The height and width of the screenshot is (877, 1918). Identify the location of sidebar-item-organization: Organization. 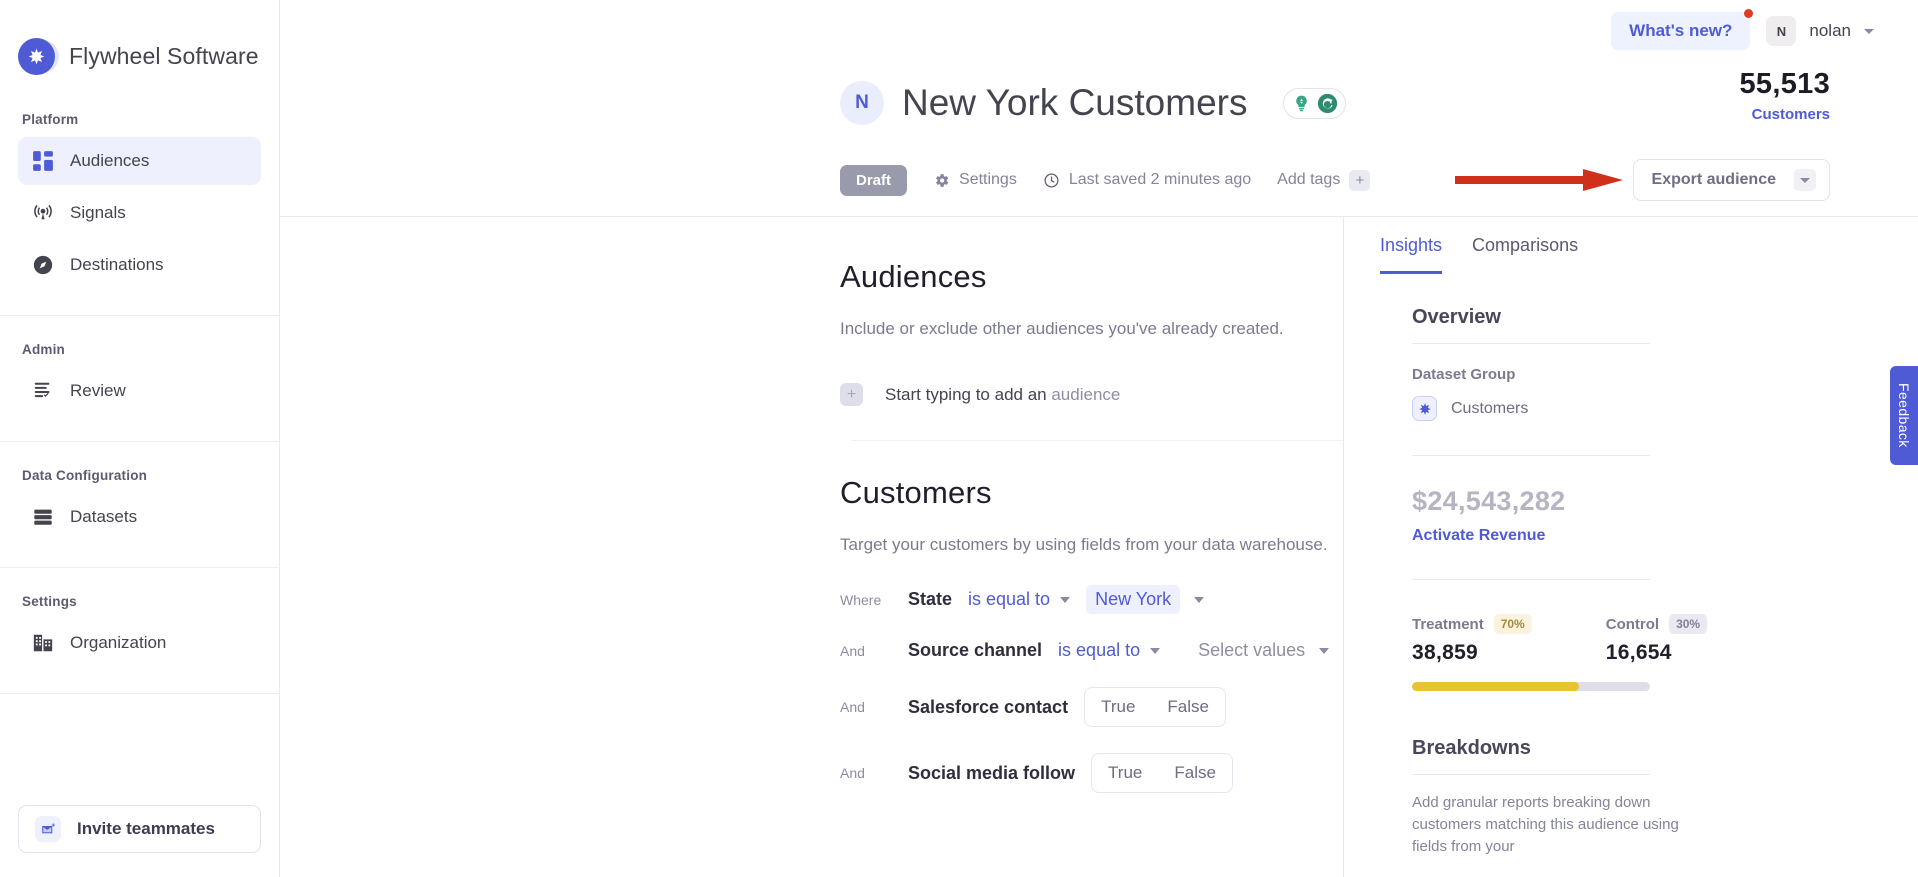
(139, 643).